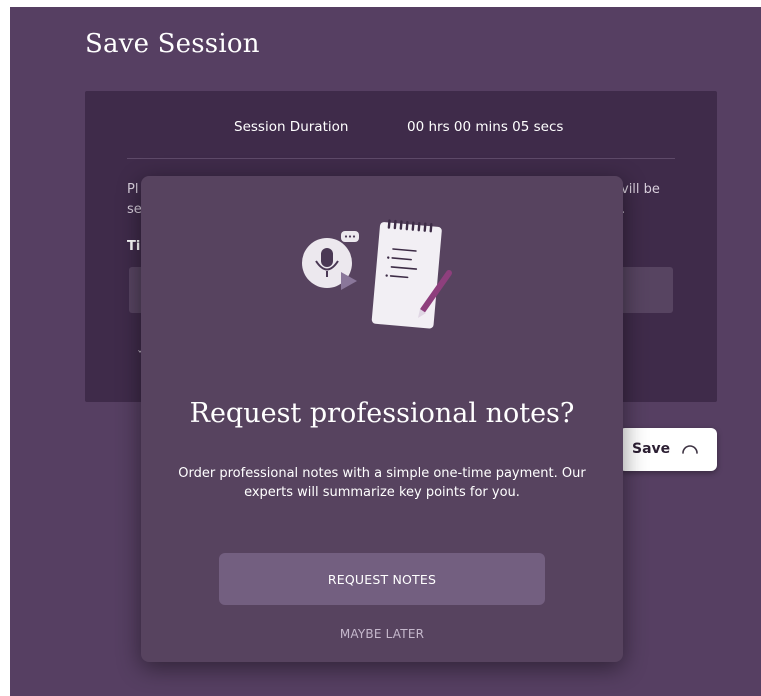  What do you see at coordinates (133, 189) in the screenshot?
I see `card-description-left-line1: Pl` at bounding box center [133, 189].